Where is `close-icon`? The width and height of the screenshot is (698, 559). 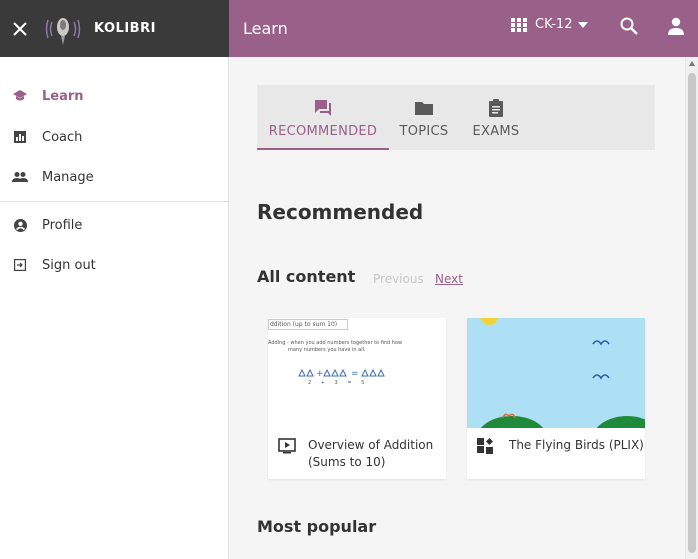 close-icon is located at coordinates (20, 28).